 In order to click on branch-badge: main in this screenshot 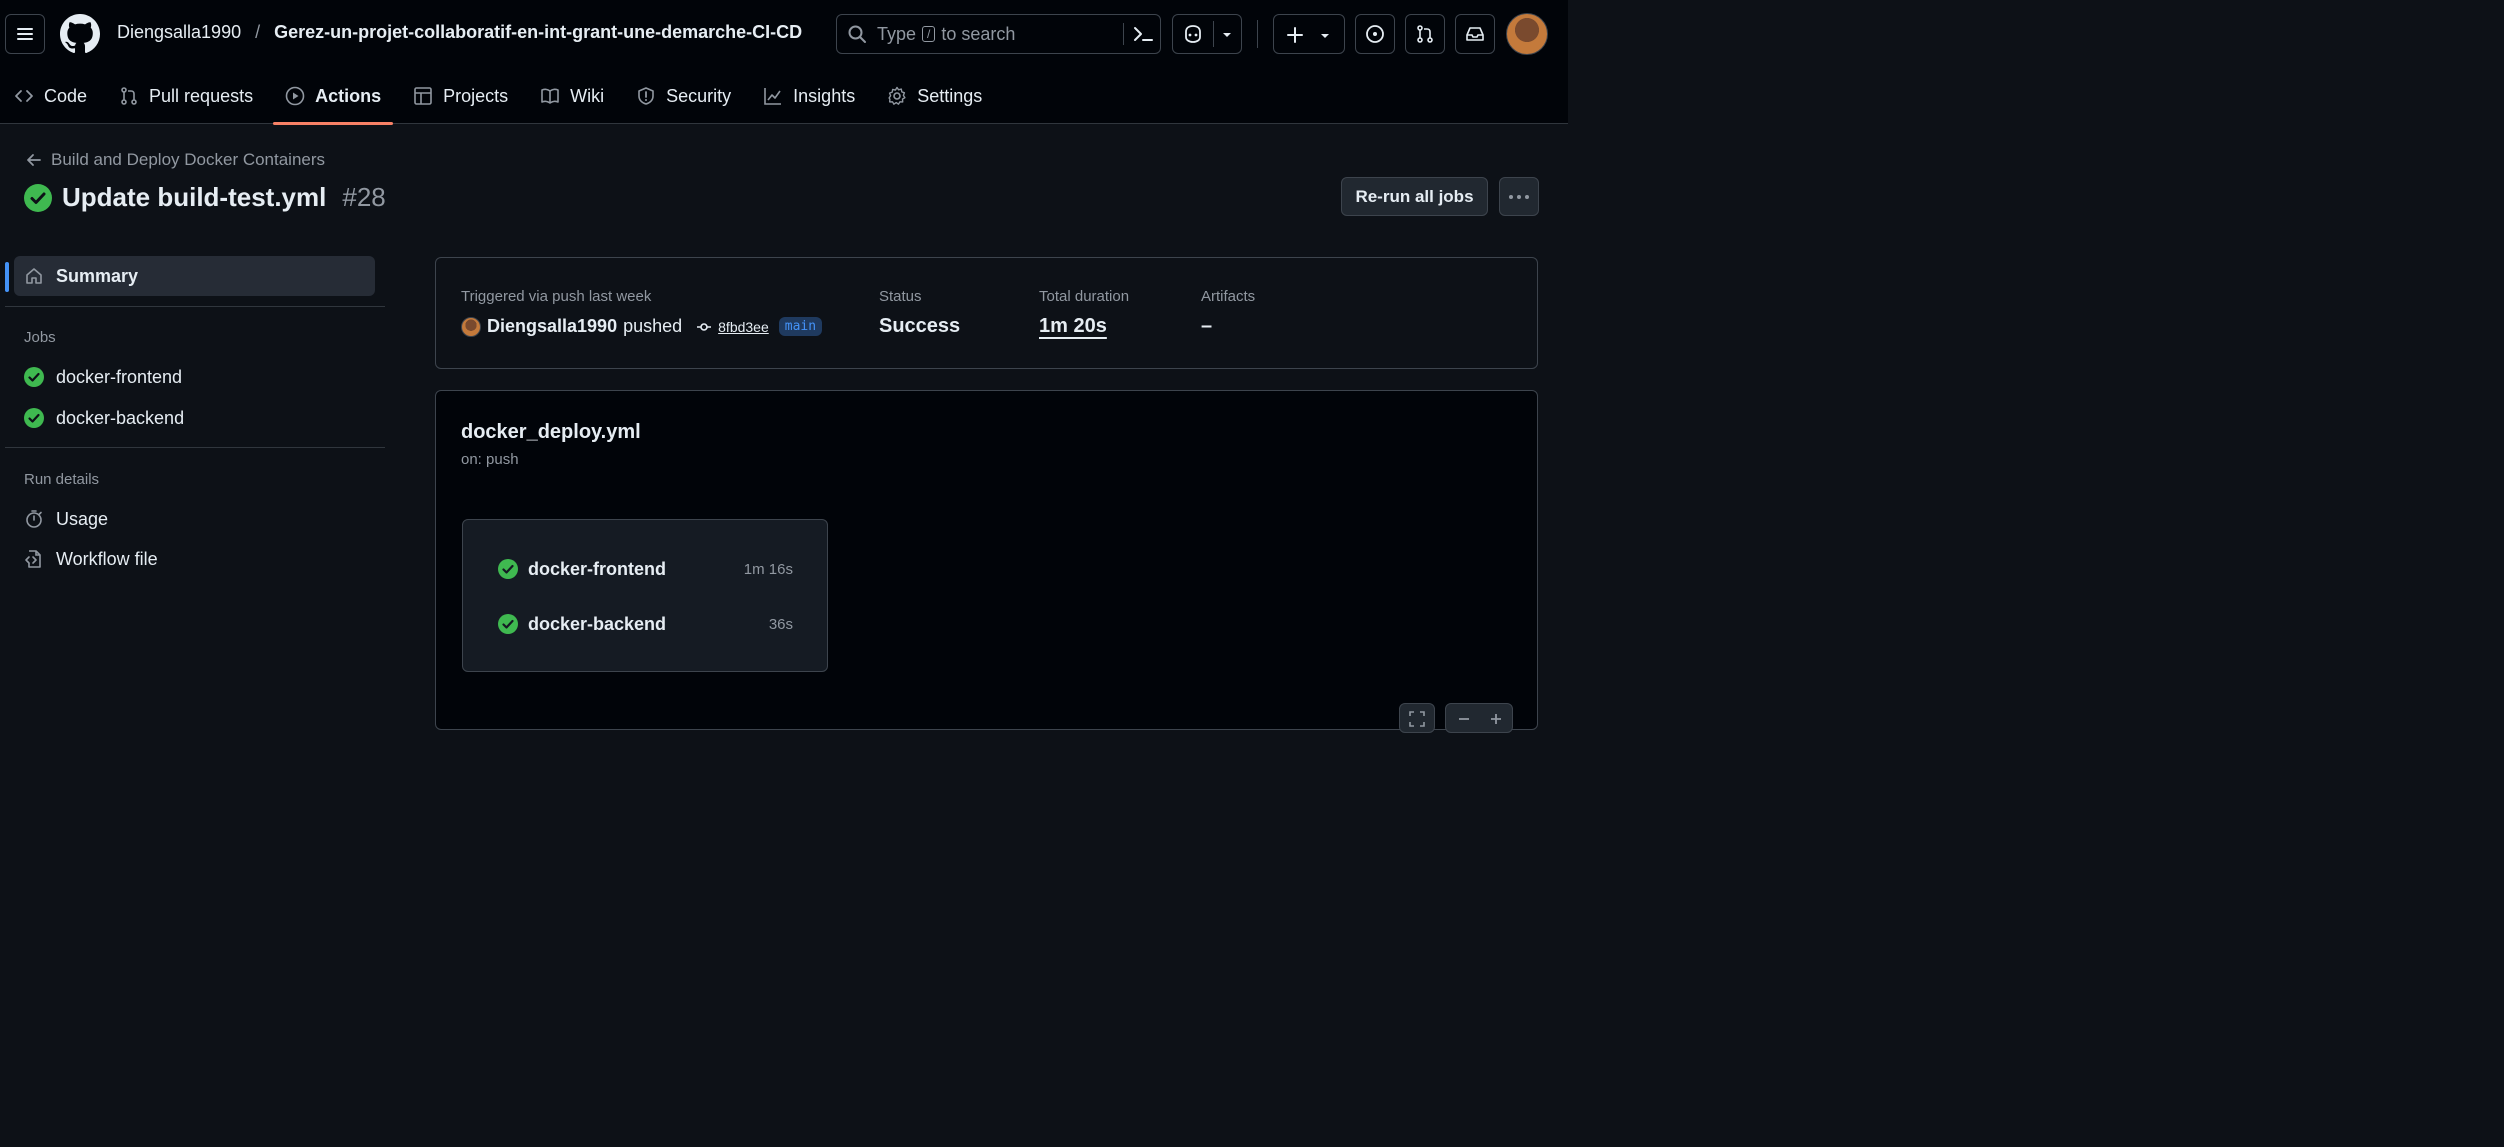, I will do `click(800, 326)`.